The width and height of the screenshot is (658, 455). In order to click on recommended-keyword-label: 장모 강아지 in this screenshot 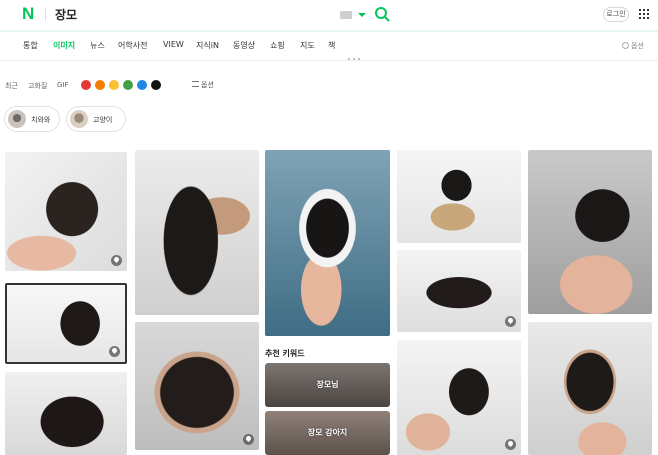, I will do `click(327, 432)`.